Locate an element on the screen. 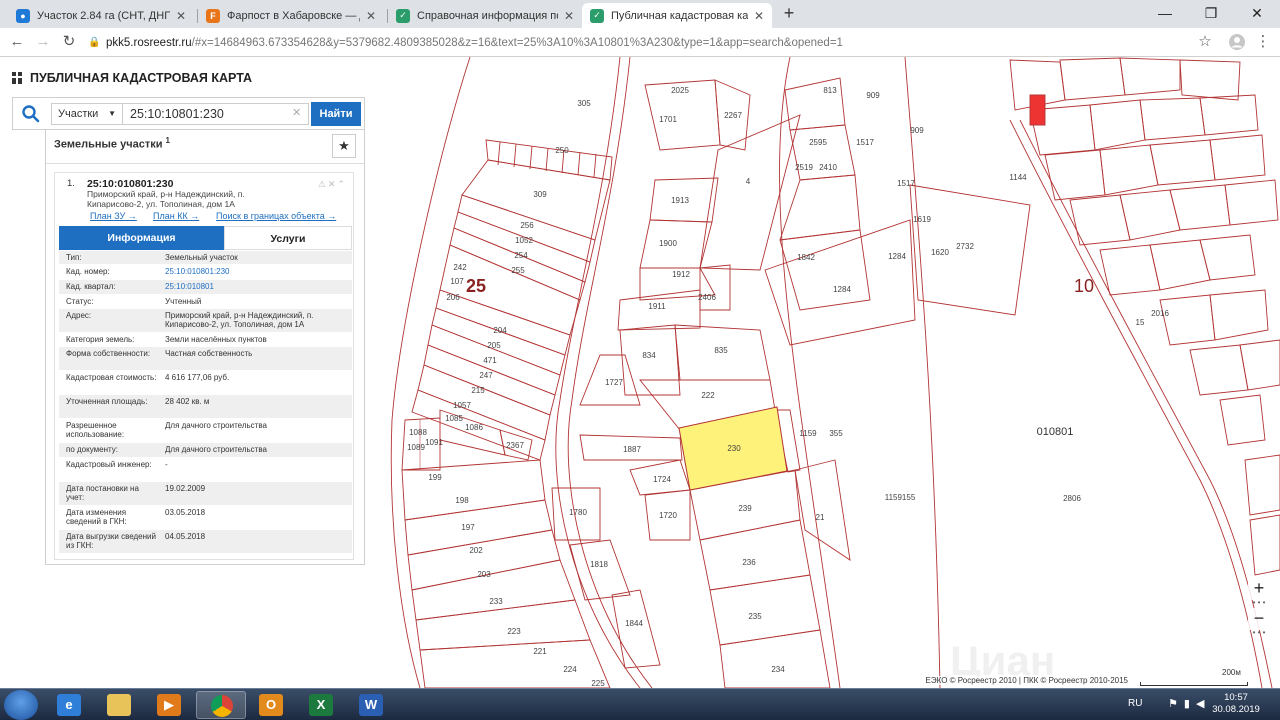  reload-icon: ↻ is located at coordinates (69, 42).